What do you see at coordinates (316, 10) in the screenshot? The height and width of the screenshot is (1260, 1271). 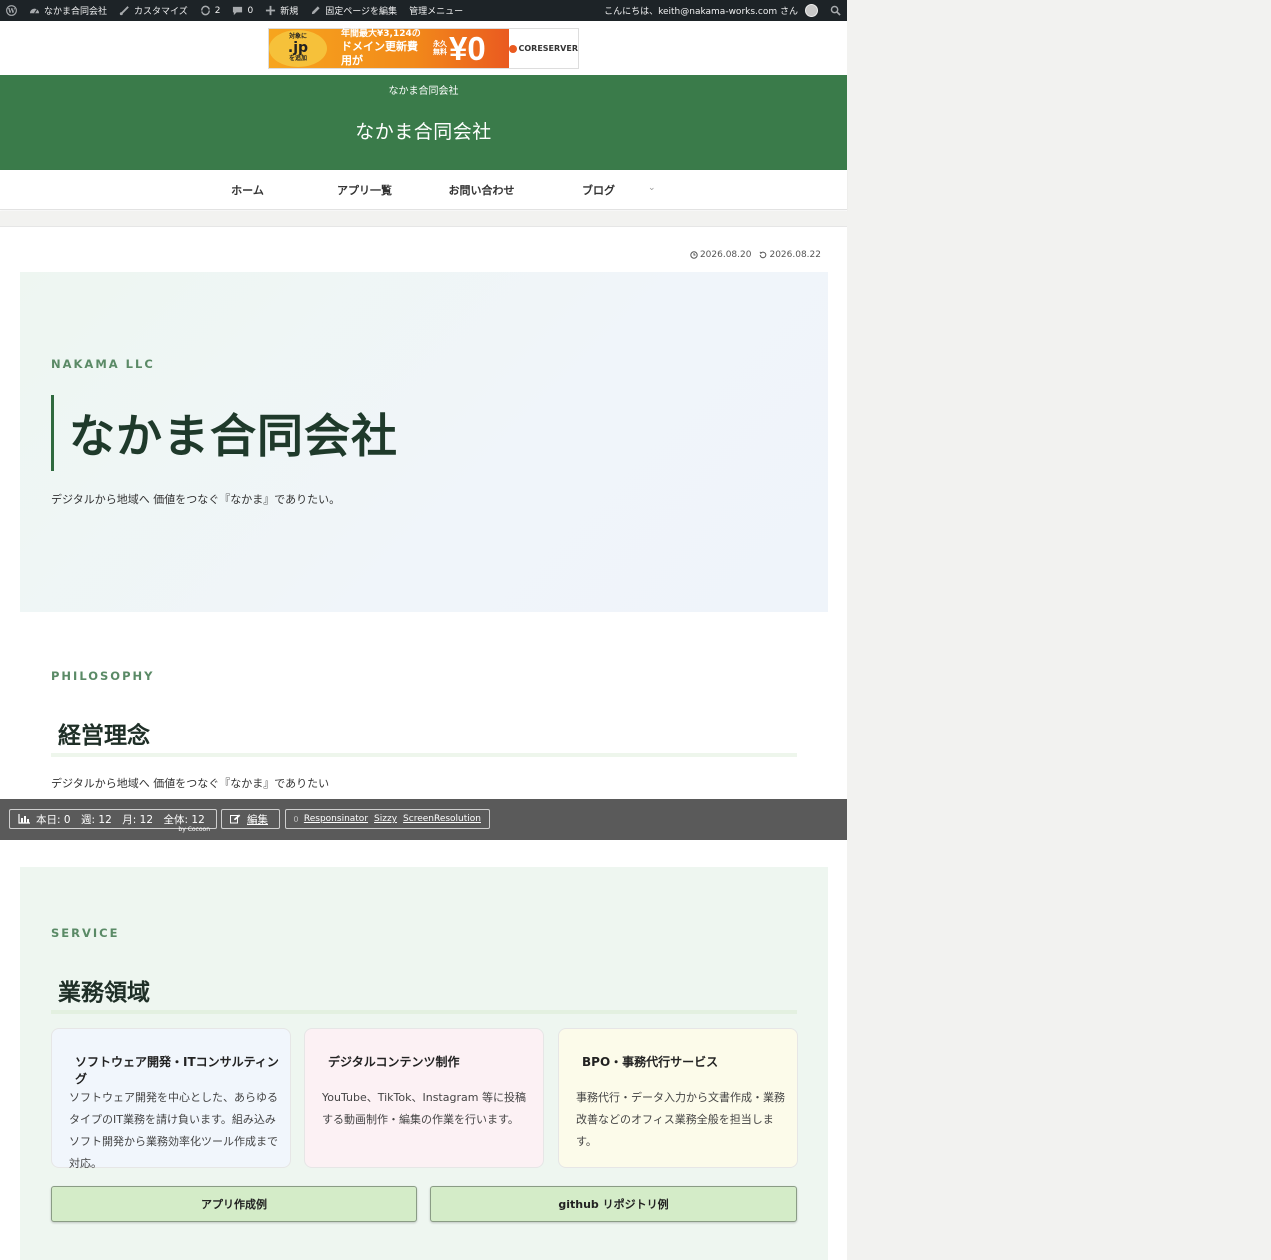 I see `pencil-icon` at bounding box center [316, 10].